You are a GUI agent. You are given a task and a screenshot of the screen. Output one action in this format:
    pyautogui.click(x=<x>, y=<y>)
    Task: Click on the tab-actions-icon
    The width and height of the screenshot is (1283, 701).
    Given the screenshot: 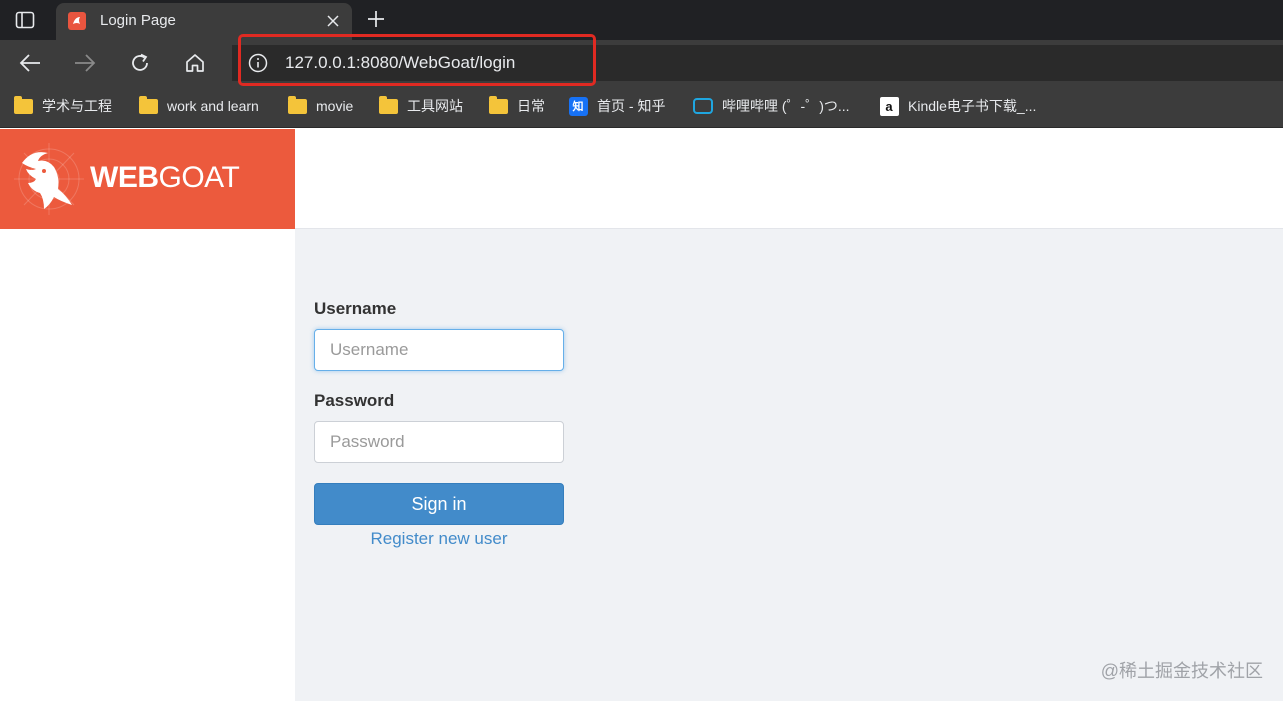 What is the action you would take?
    pyautogui.click(x=25, y=20)
    